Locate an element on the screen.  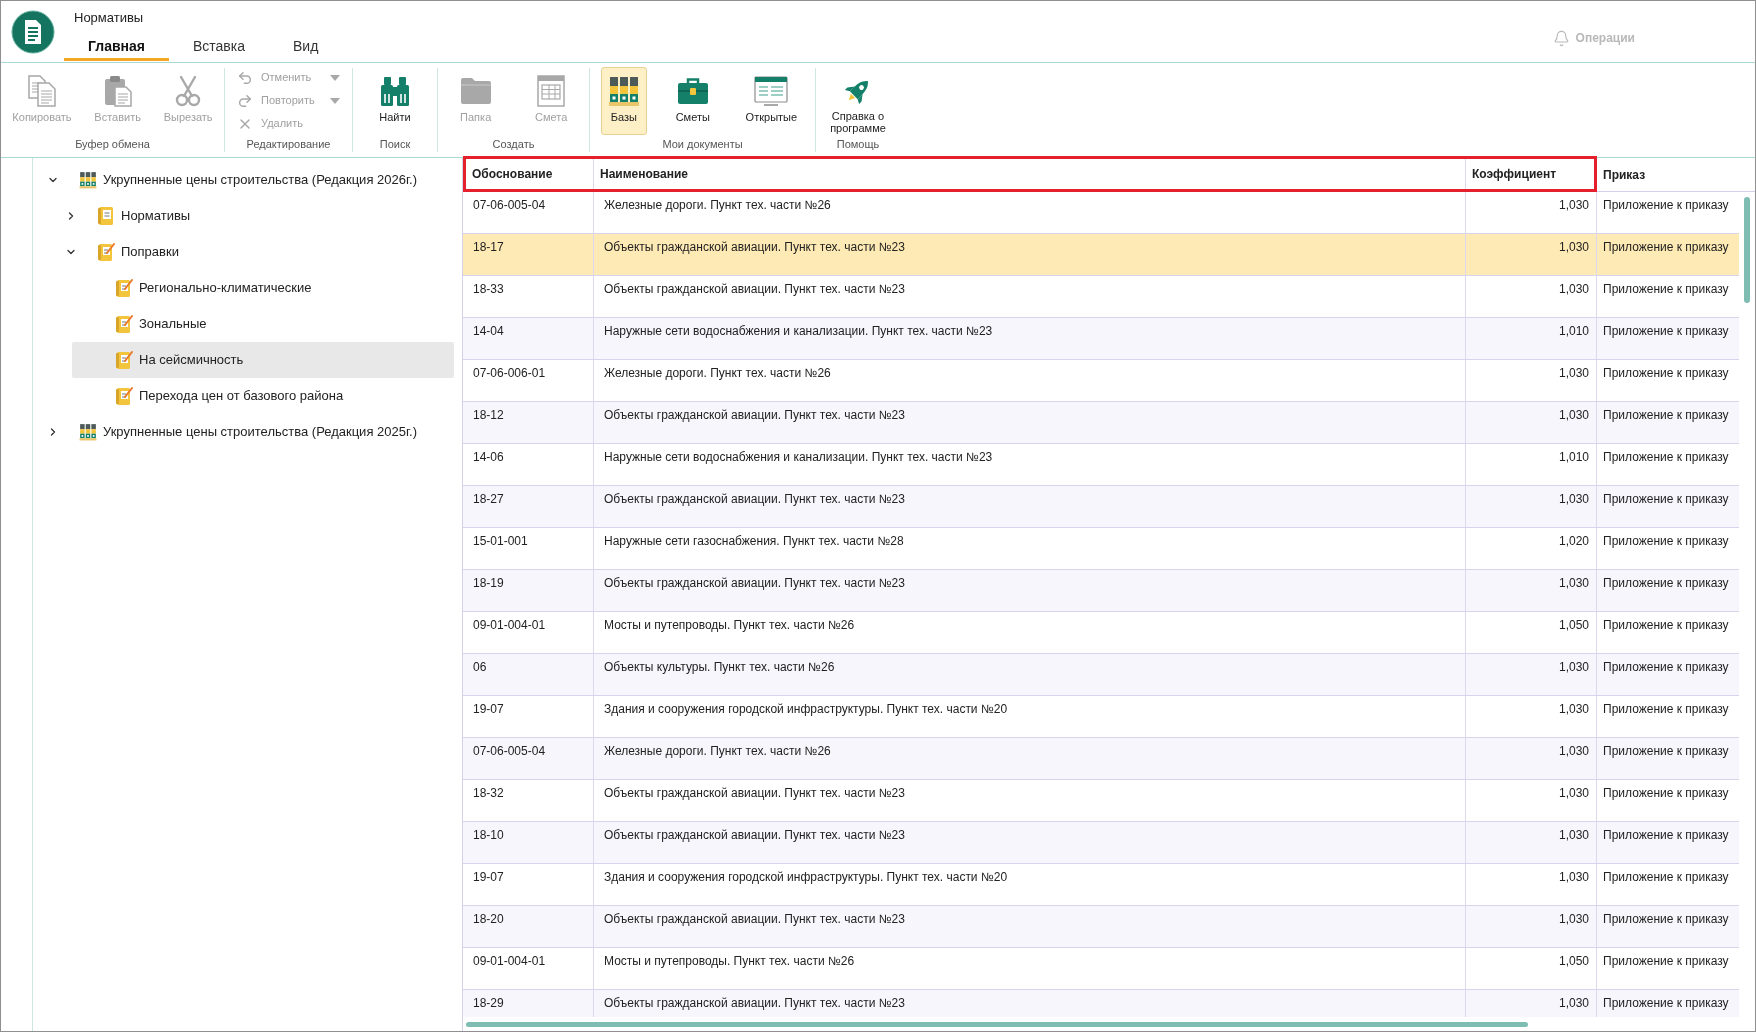
table-row: 15-01-001 Наружные сети газоснабжения. Пункт тех. части №28 1,020 Приложение к приказу is located at coordinates (1101, 549).